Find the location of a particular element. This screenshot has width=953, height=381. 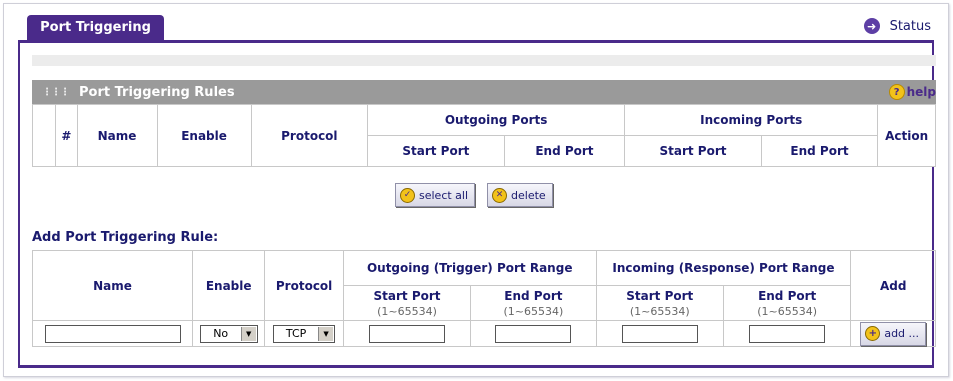

check-icon: ✓ is located at coordinates (407, 195).